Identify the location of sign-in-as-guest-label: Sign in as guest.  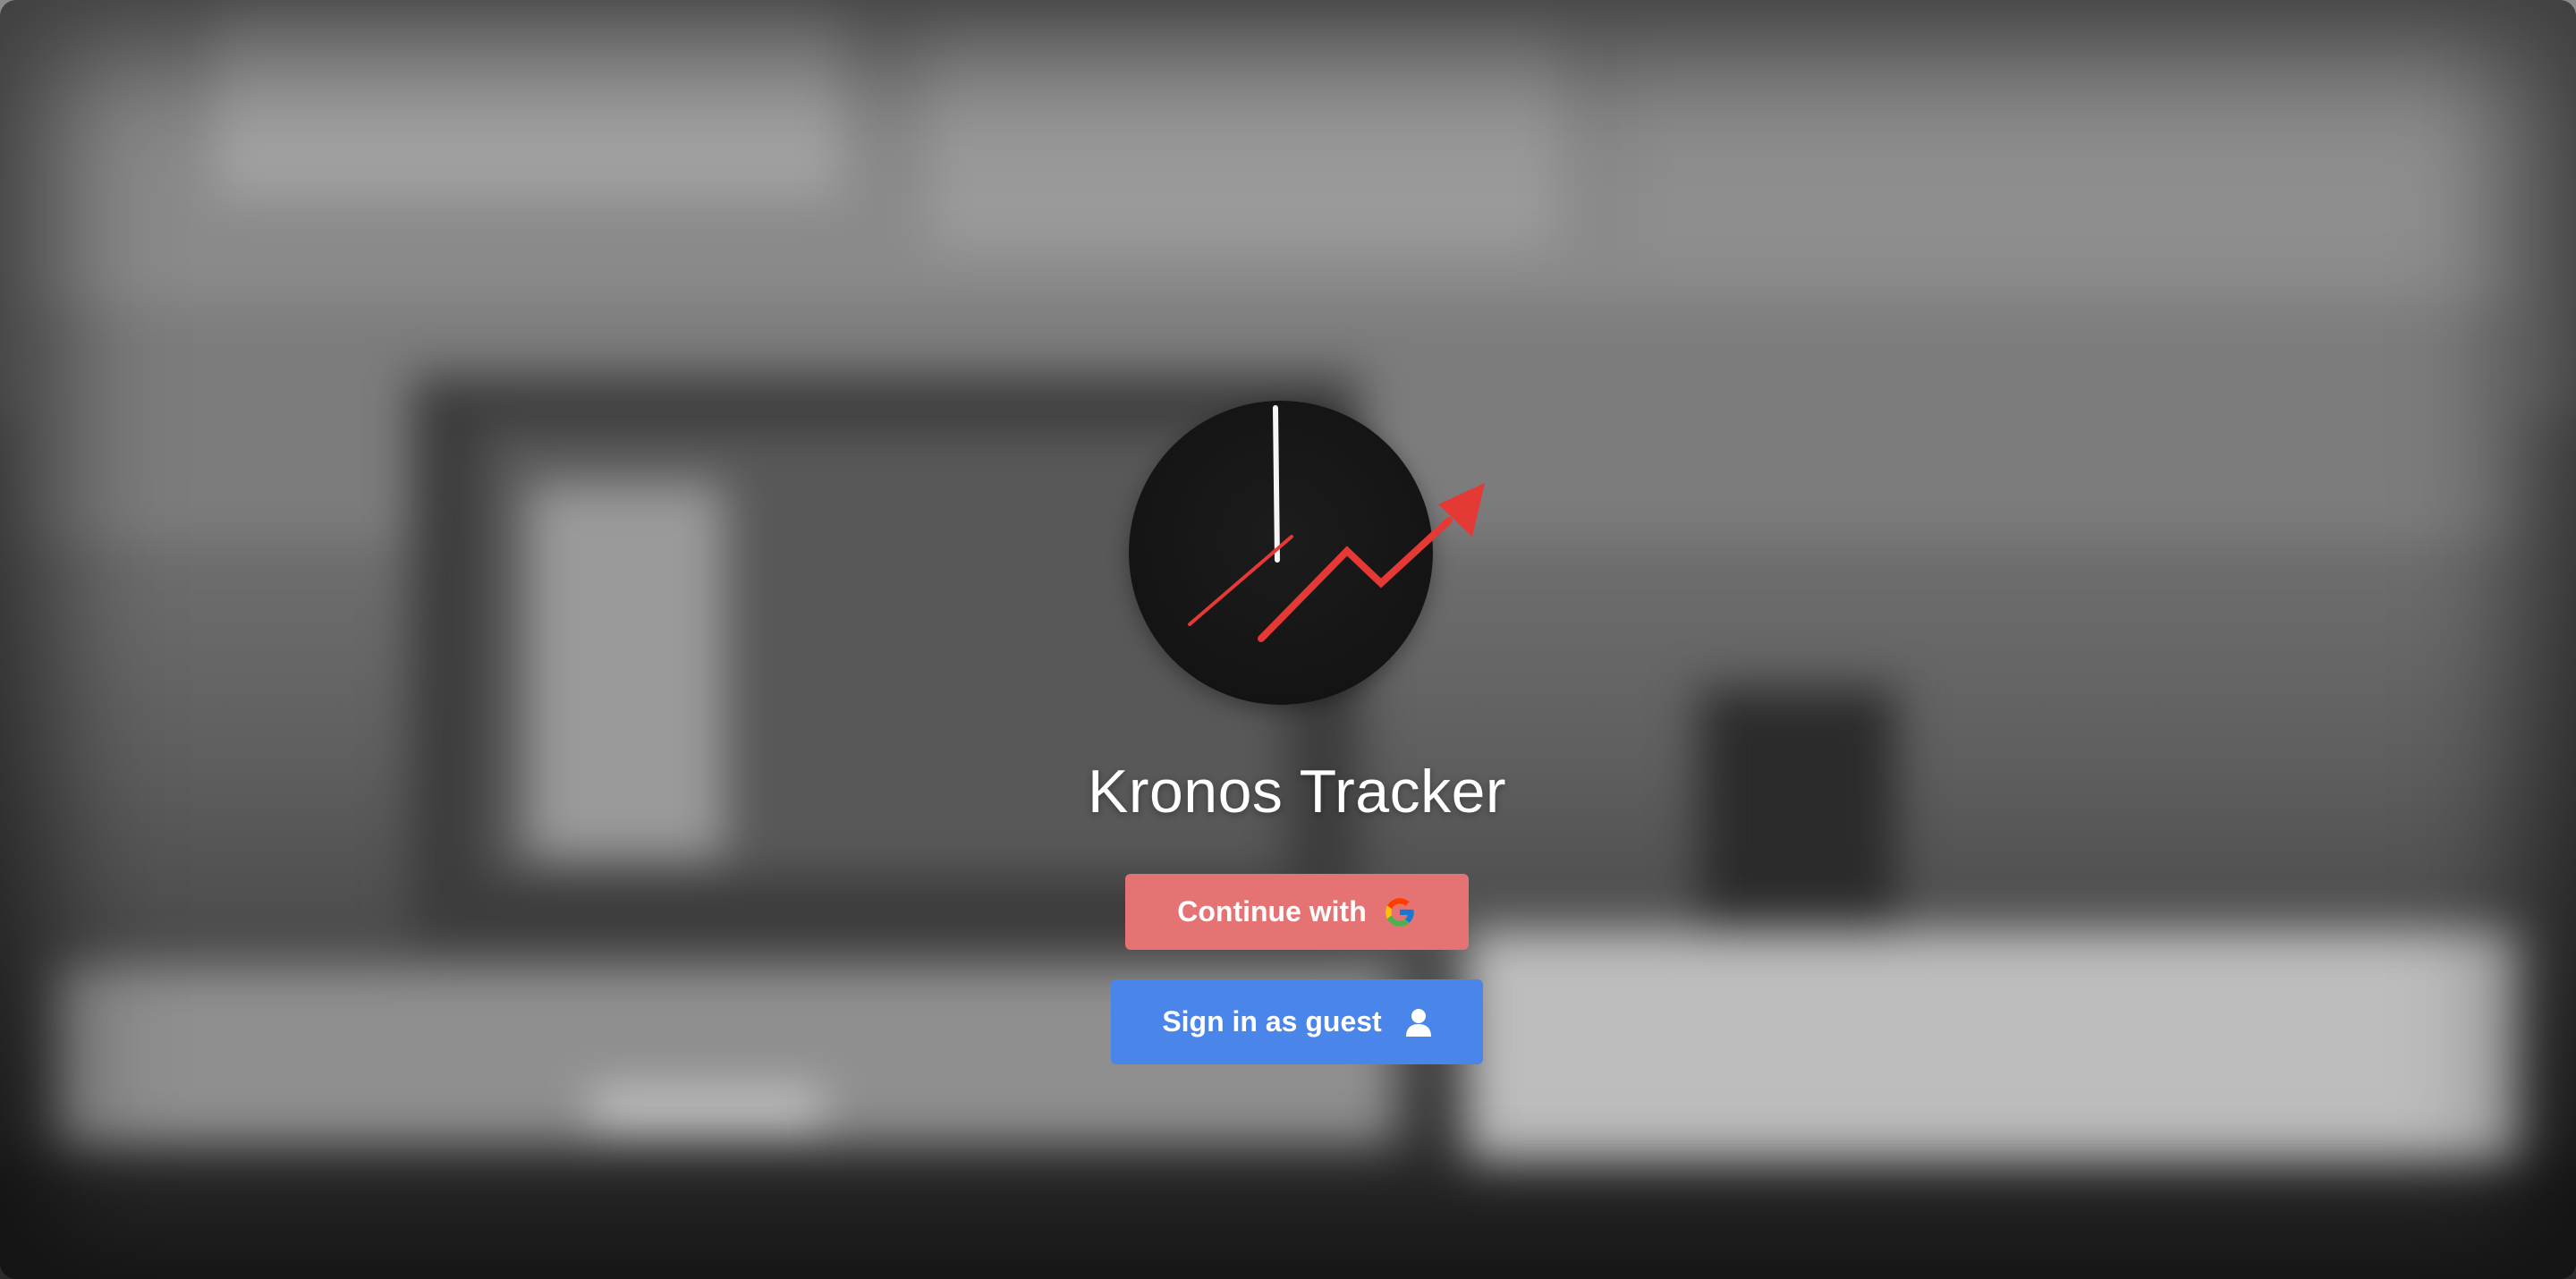
(1272, 1022).